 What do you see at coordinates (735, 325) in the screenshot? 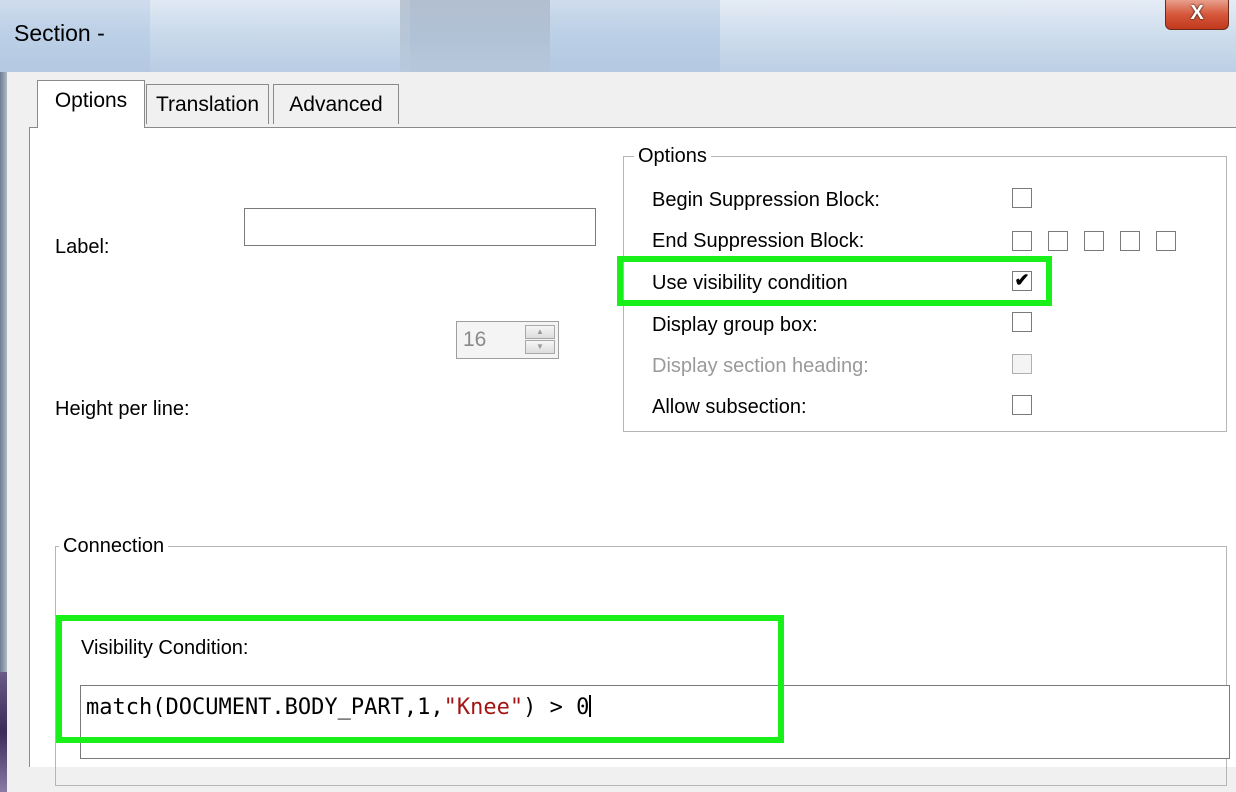
I see `display-group-box-label: Display group box:` at bounding box center [735, 325].